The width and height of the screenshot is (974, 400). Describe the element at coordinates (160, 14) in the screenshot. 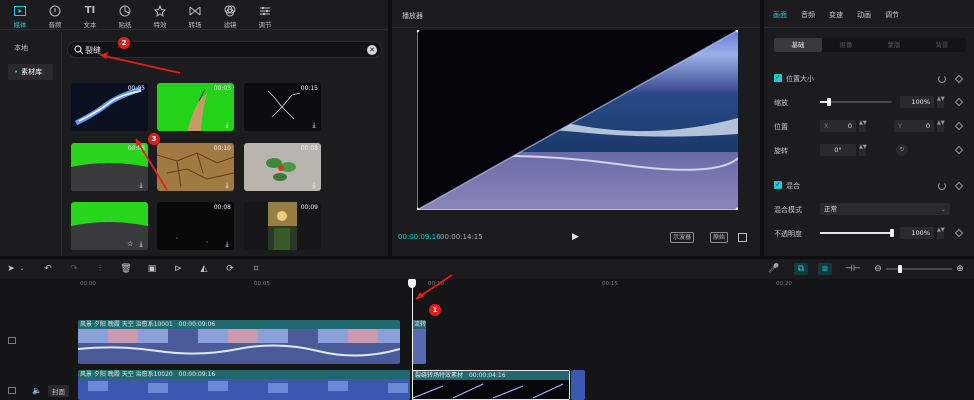

I see `tab-effects: 特效` at that location.